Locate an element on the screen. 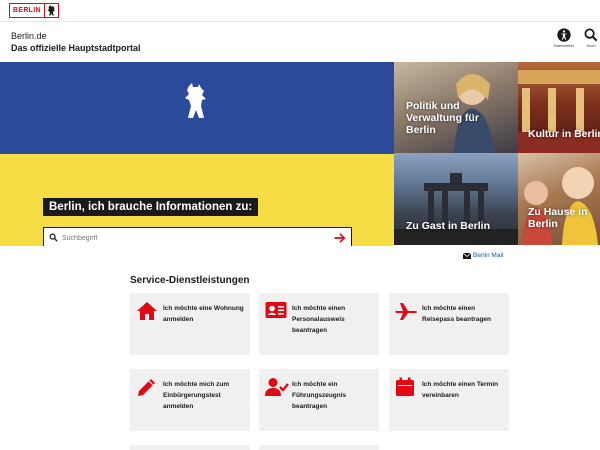 Image resolution: width=600 pixels, height=450 pixels. id-card-icon is located at coordinates (276, 310).